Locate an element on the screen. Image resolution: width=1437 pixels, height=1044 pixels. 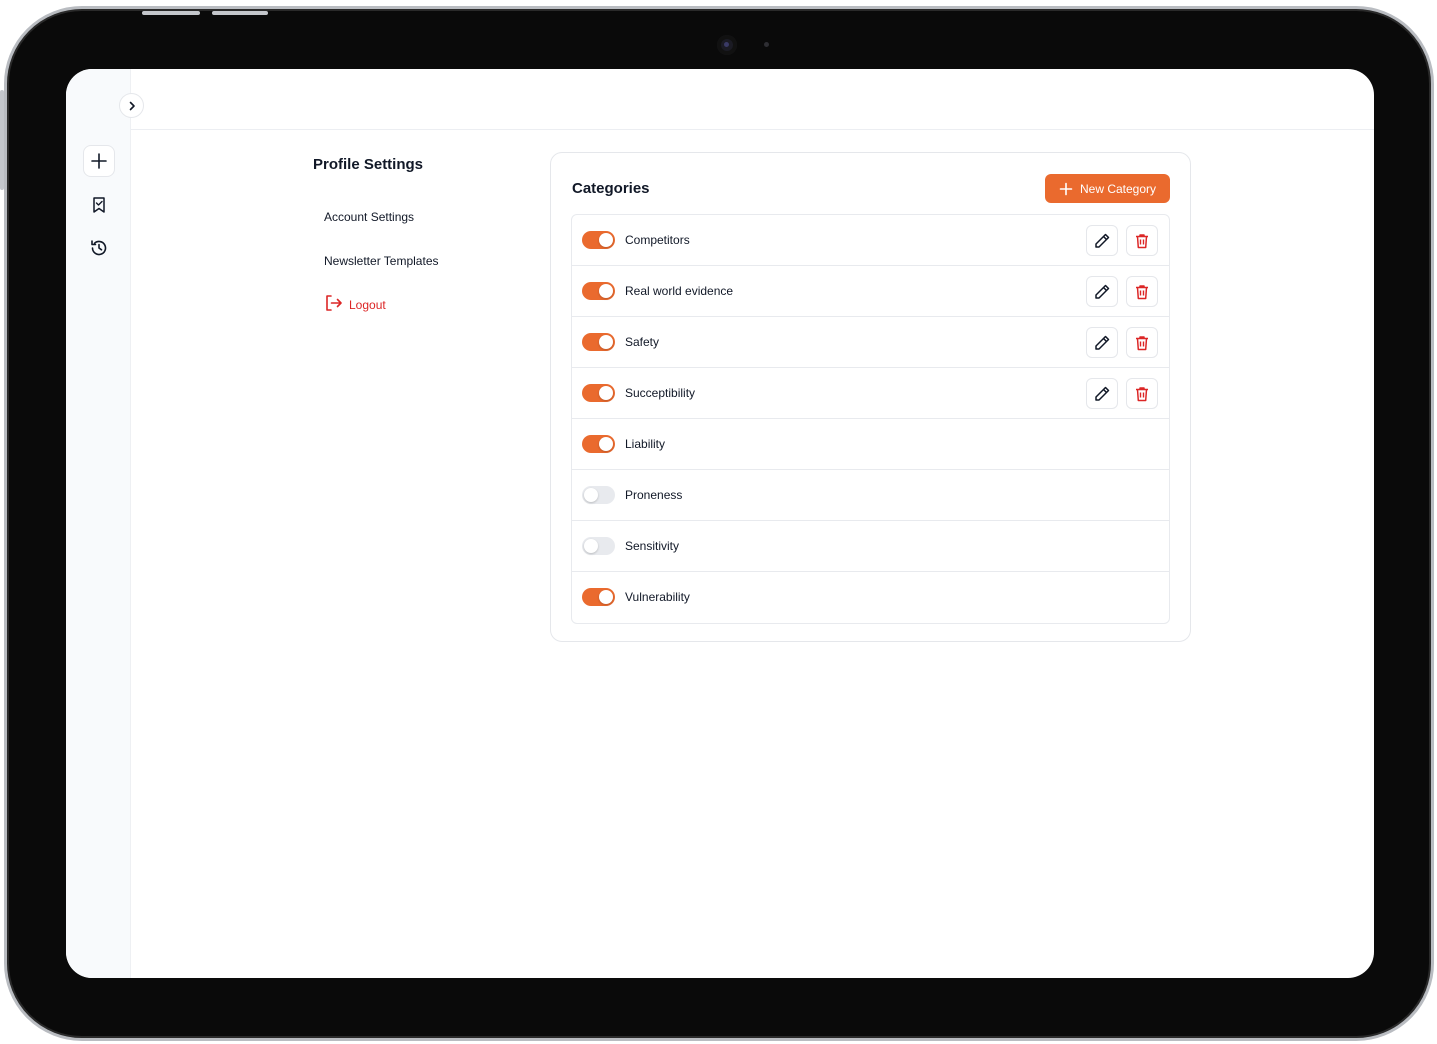
menu-item-newsletter-templates: Newsletter Templates is located at coordinates (381, 261).